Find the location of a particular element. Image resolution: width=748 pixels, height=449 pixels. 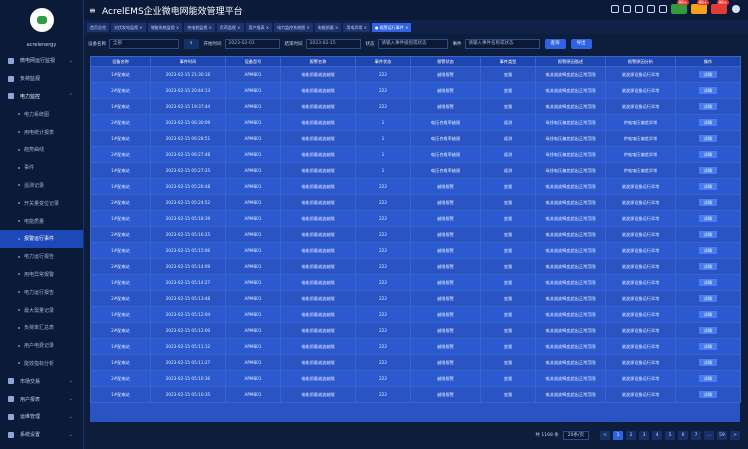

sidebar-subitem: 电能质量 is located at coordinates (41, 221).